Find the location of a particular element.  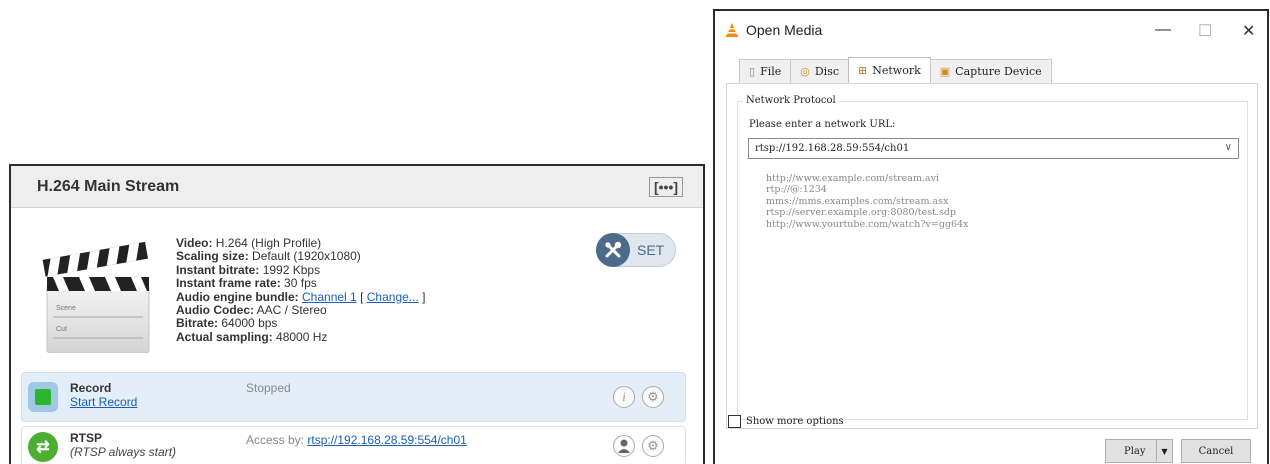

tab-file-label: File is located at coordinates (771, 71).